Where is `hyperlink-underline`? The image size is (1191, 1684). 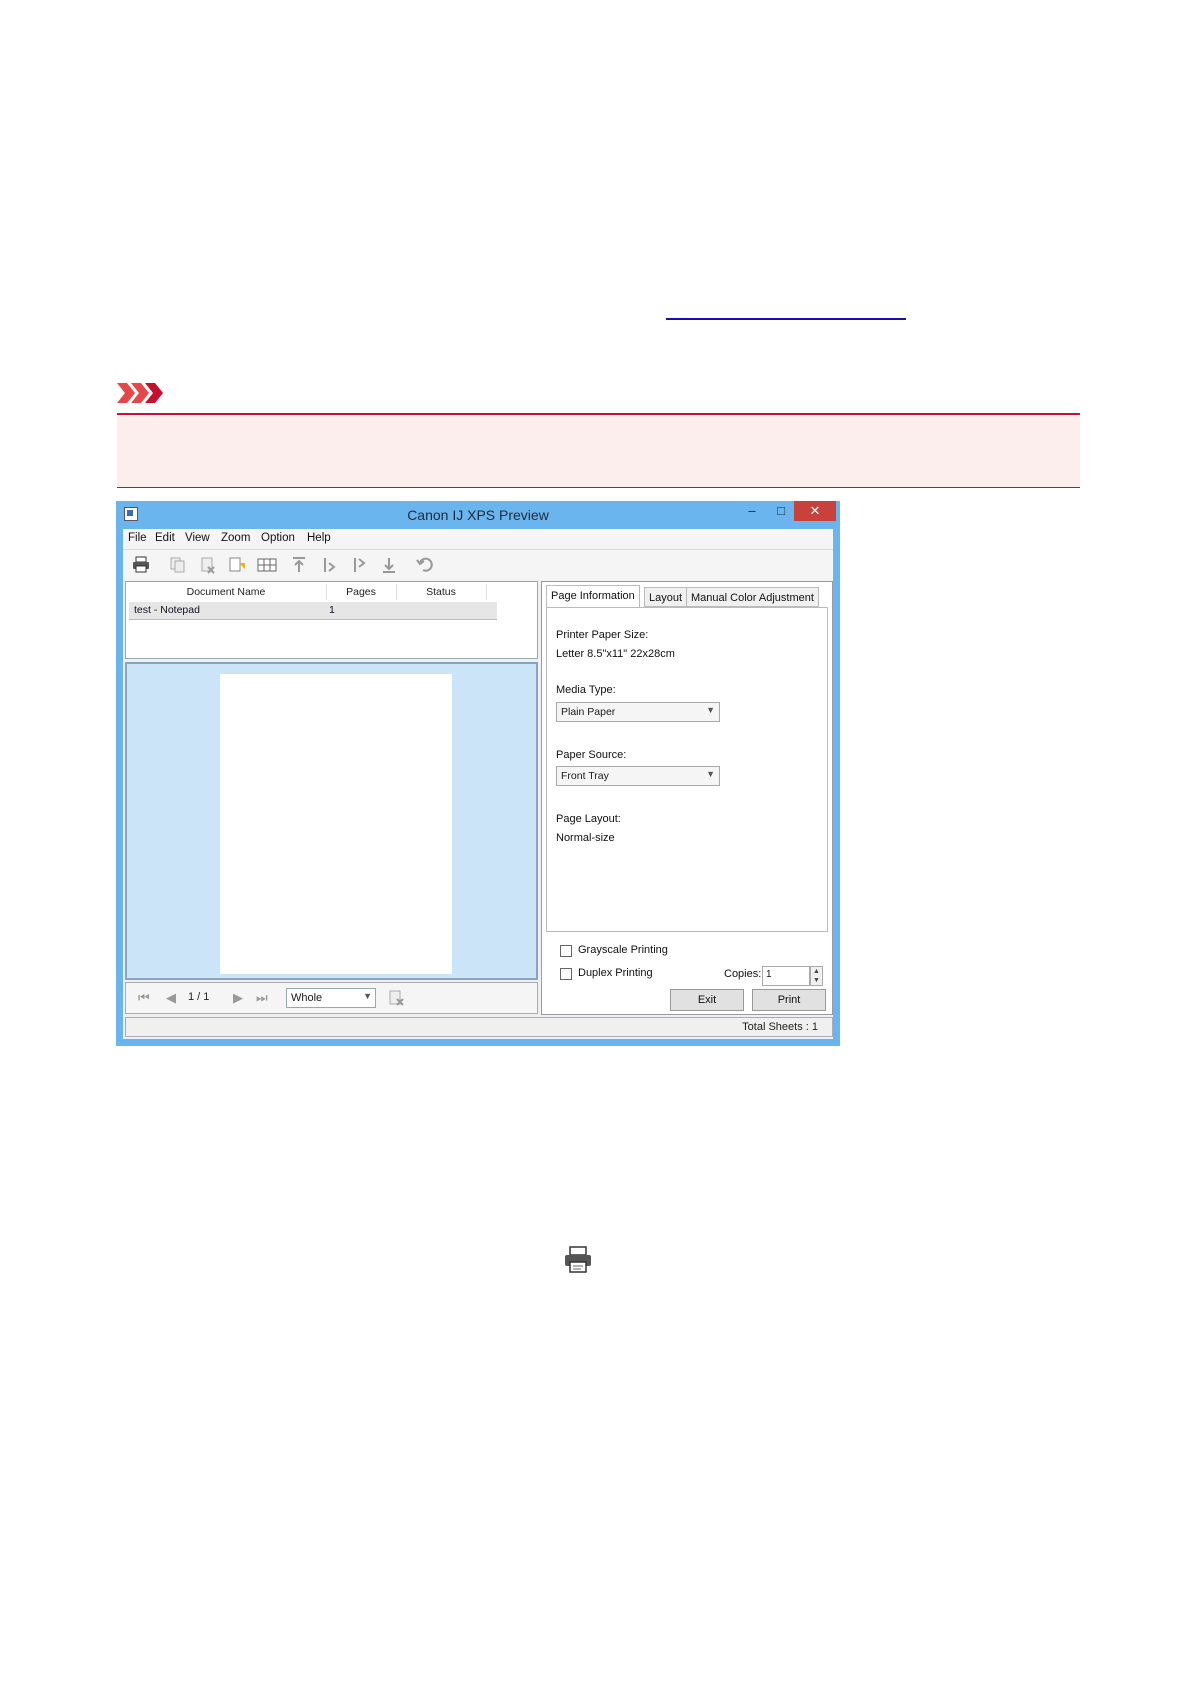 hyperlink-underline is located at coordinates (786, 319).